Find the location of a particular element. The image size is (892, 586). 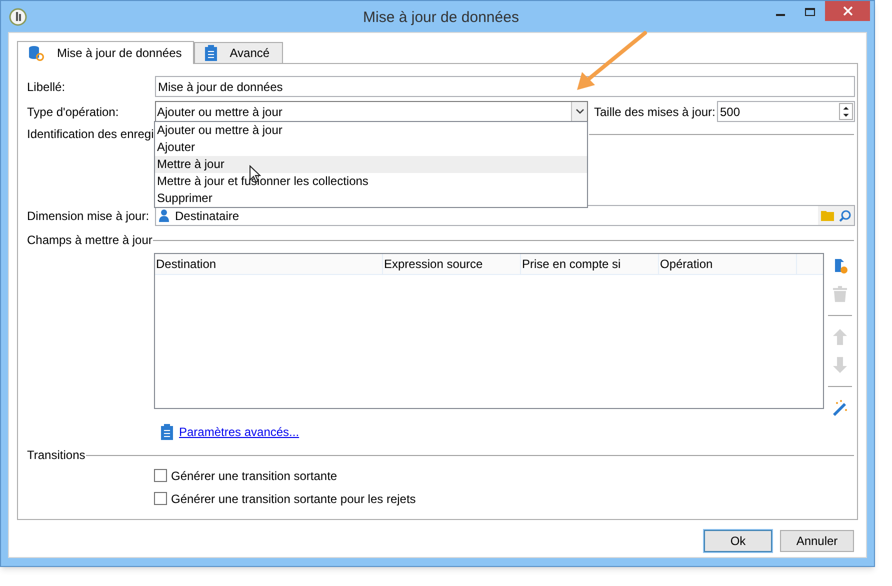

checkbox-label: Générer une transition sortante is located at coordinates (254, 476).